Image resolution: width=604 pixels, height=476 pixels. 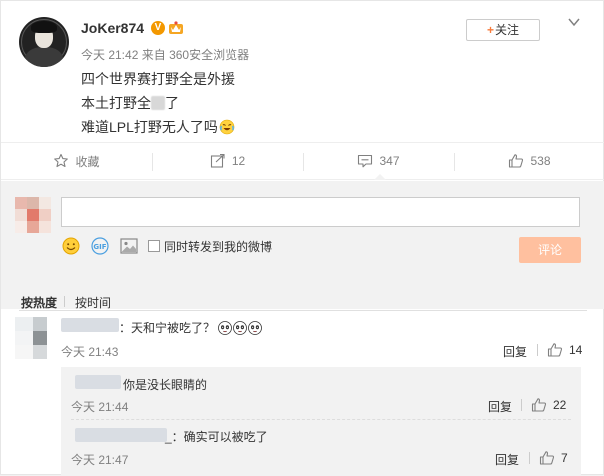 I want to click on my-avatar, so click(x=33, y=215).